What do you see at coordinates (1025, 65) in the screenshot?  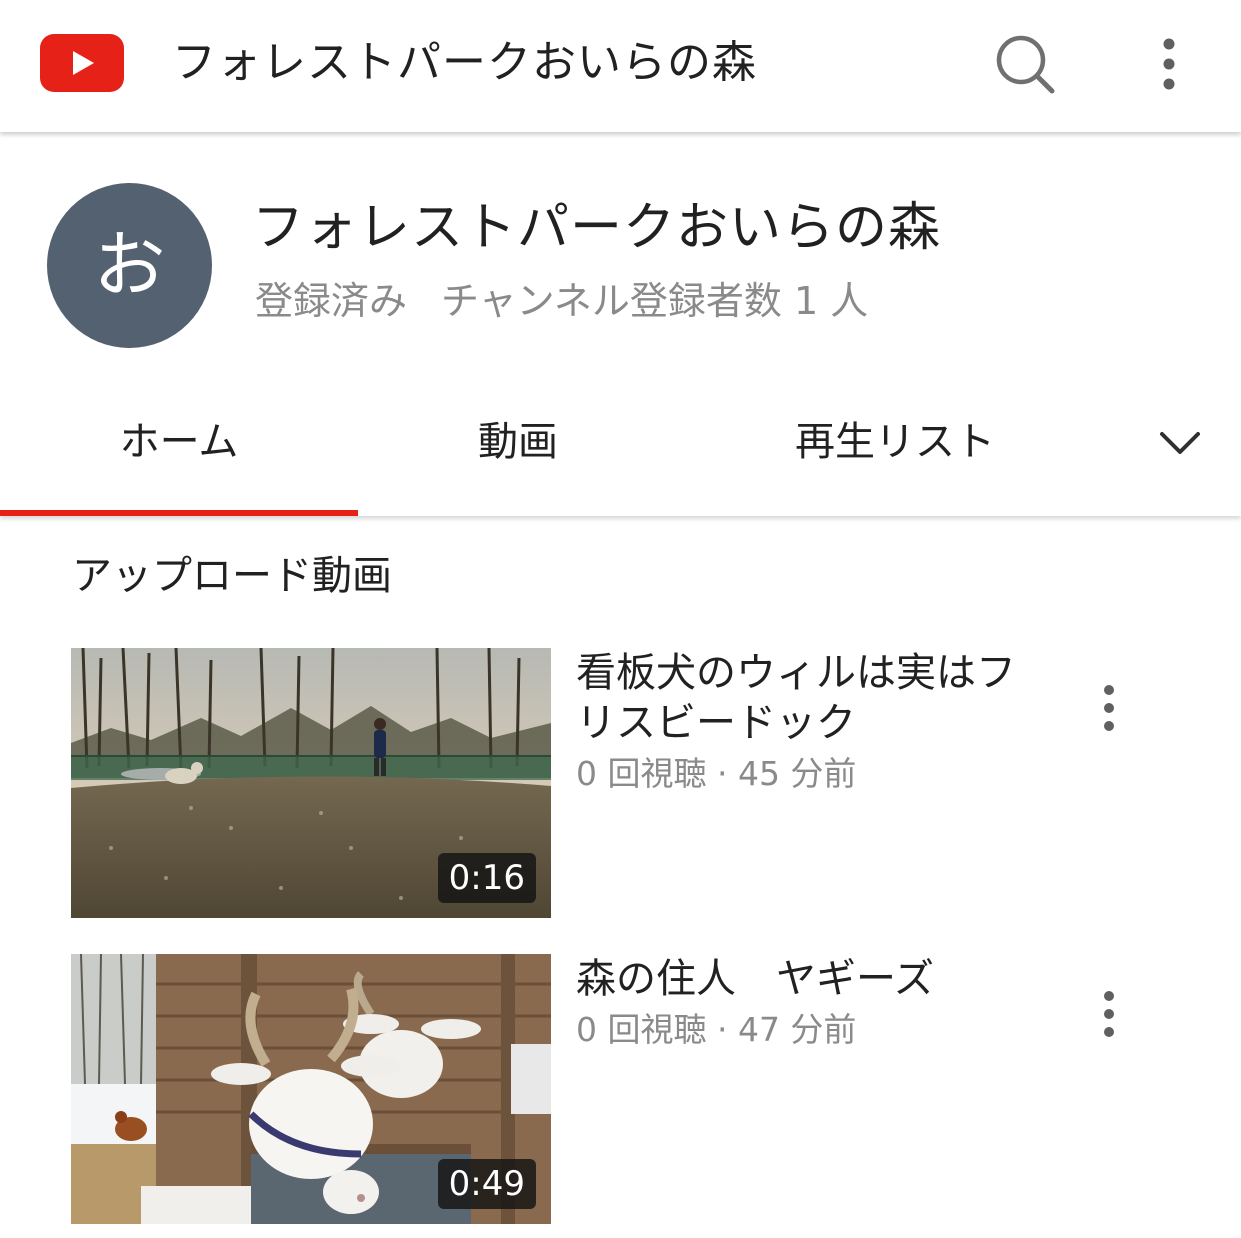 I see `search-icon` at bounding box center [1025, 65].